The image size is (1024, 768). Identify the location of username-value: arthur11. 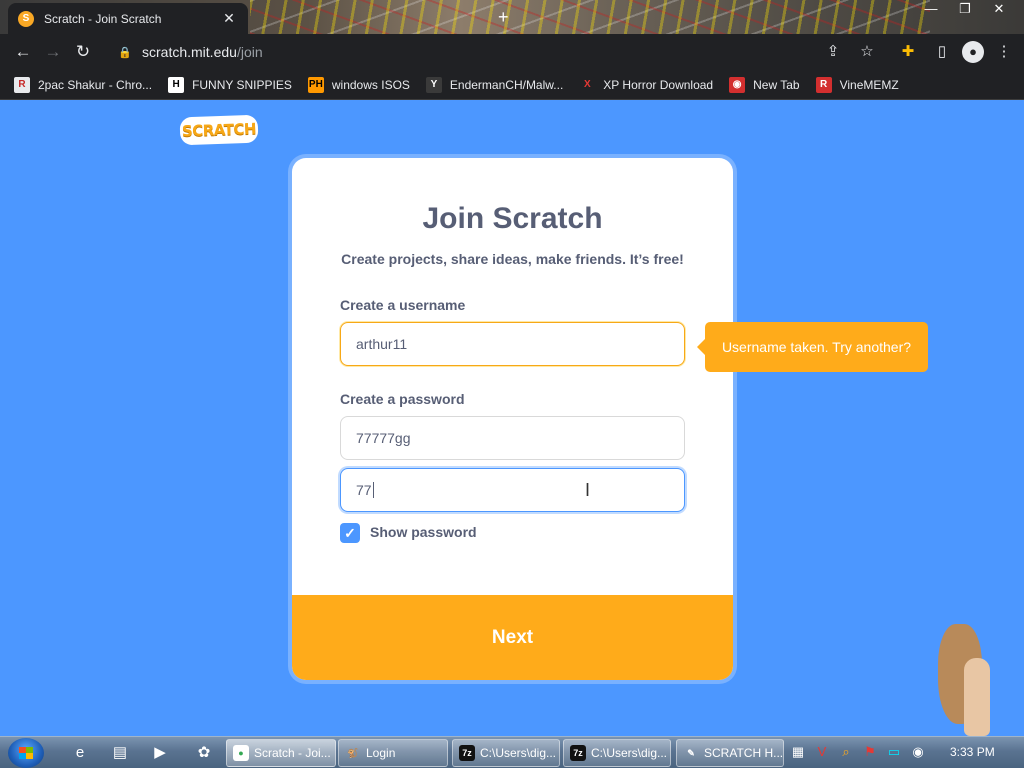
(382, 344).